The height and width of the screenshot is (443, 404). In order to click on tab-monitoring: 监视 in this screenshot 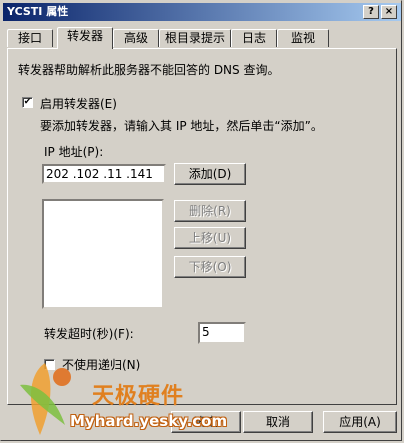, I will do `click(303, 38)`.